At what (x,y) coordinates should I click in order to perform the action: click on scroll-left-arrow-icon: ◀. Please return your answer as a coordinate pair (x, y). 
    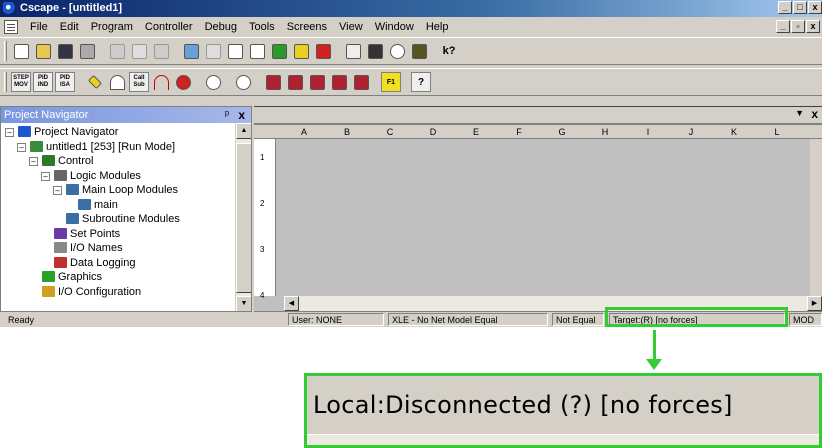
    Looking at the image, I should click on (291, 303).